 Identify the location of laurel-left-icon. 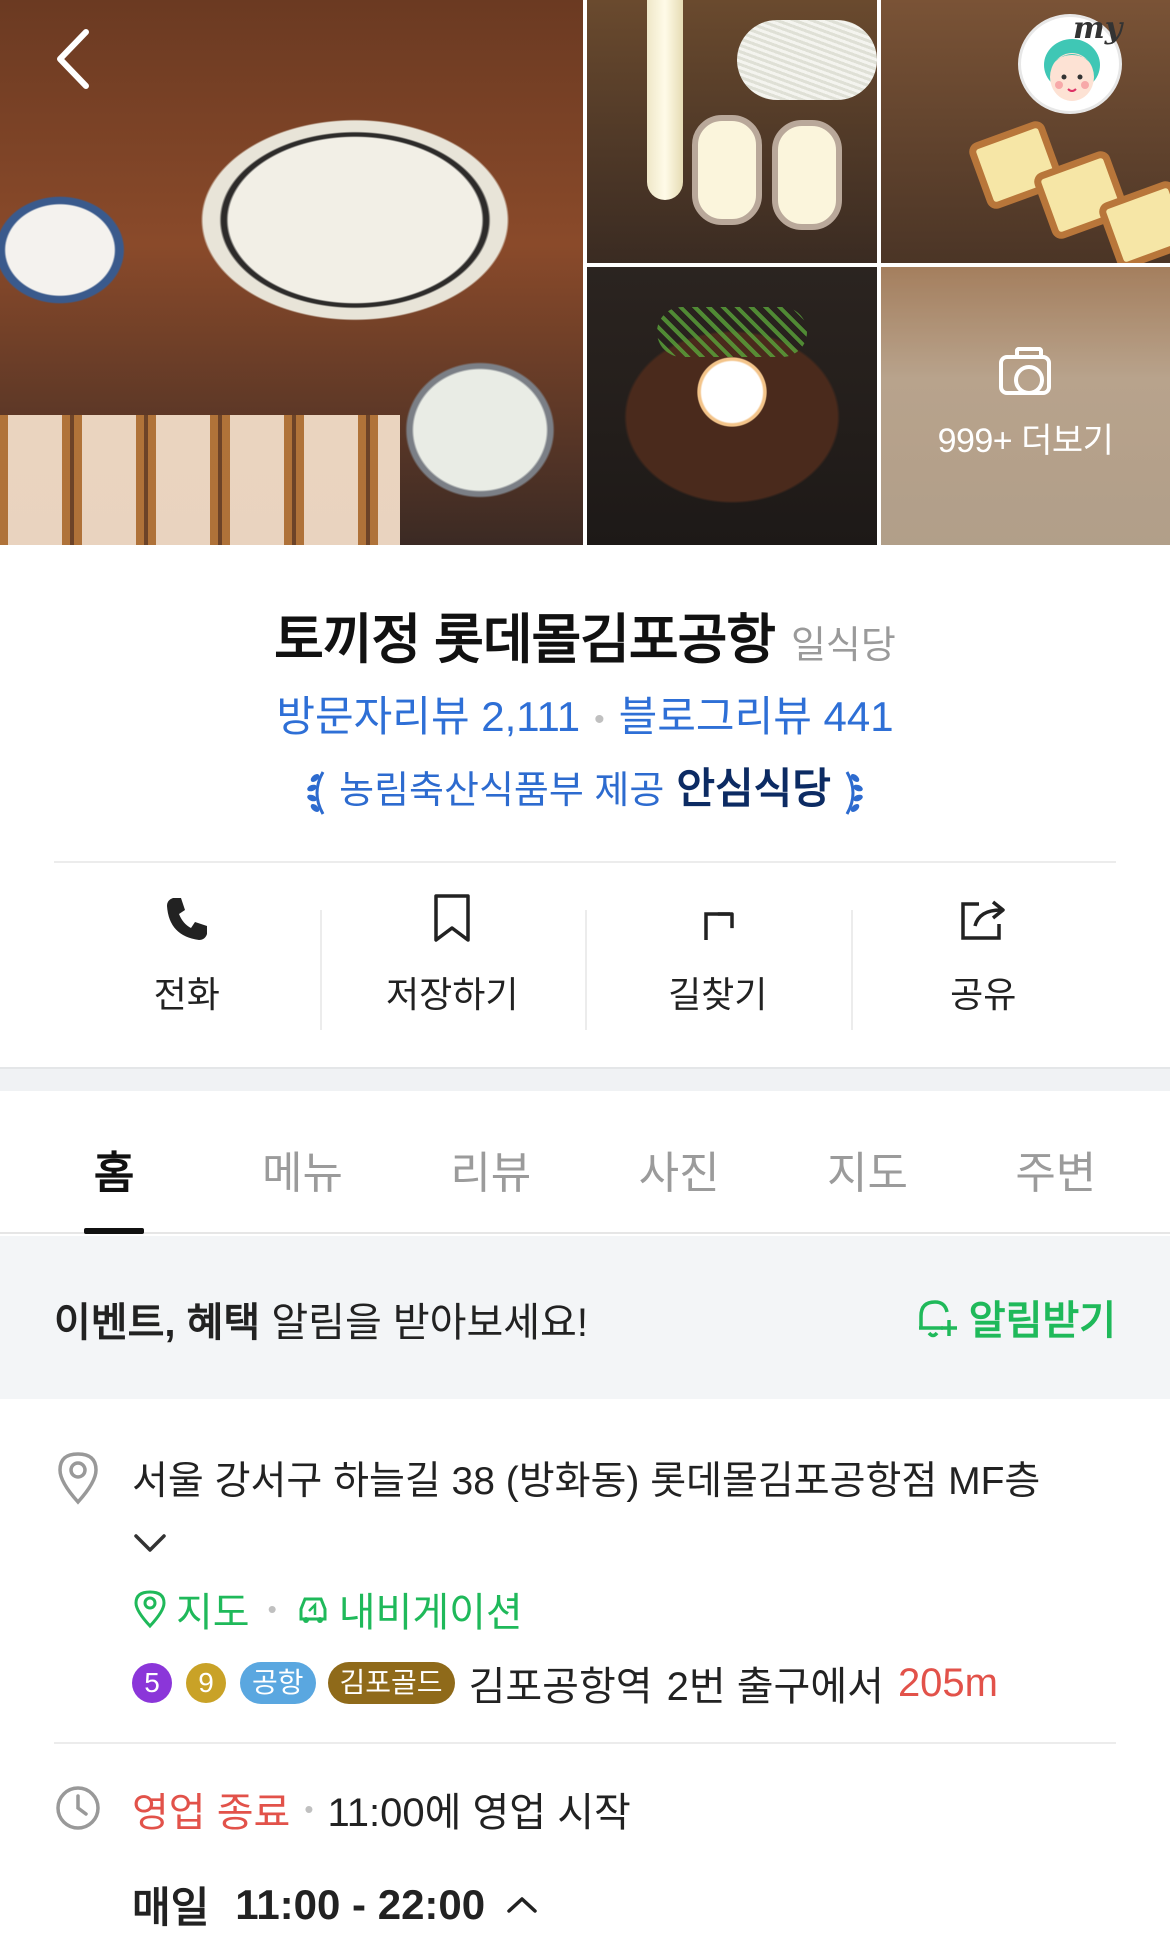
(315, 793).